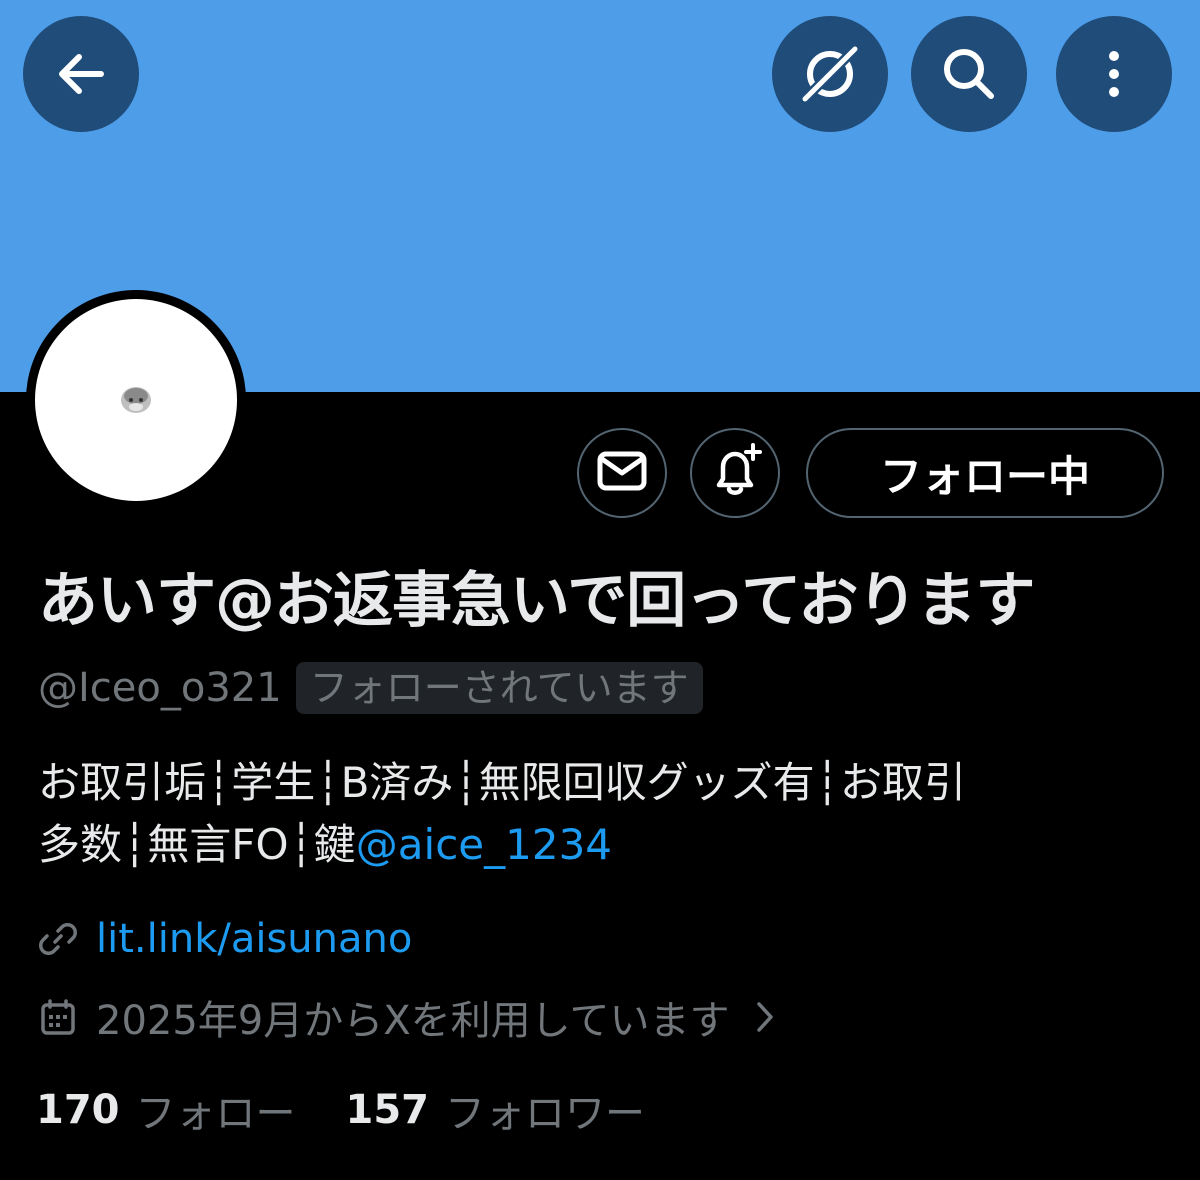 The width and height of the screenshot is (1200, 1180). Describe the element at coordinates (536, 601) in the screenshot. I see `display-name: あいす@お返事急いで回っております` at that location.